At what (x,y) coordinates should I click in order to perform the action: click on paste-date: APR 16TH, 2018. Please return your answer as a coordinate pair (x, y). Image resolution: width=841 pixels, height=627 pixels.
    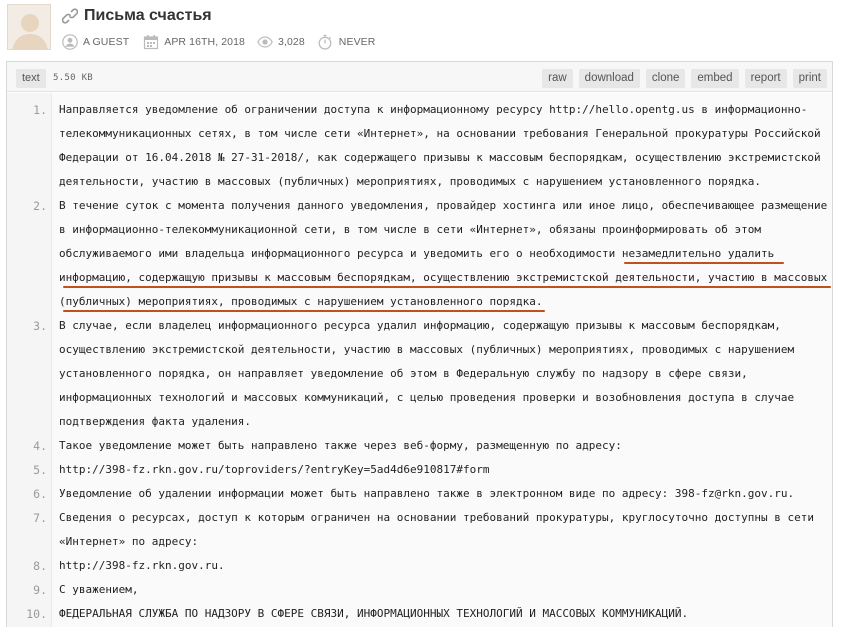
    Looking at the image, I should click on (204, 42).